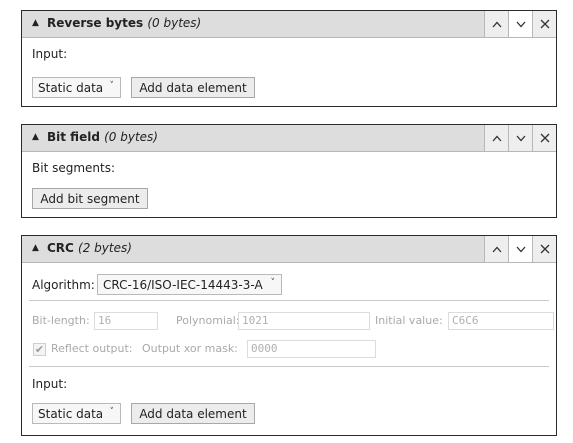  What do you see at coordinates (289, 249) in the screenshot?
I see `panel-header: ▲ CRC (2 bytes)` at bounding box center [289, 249].